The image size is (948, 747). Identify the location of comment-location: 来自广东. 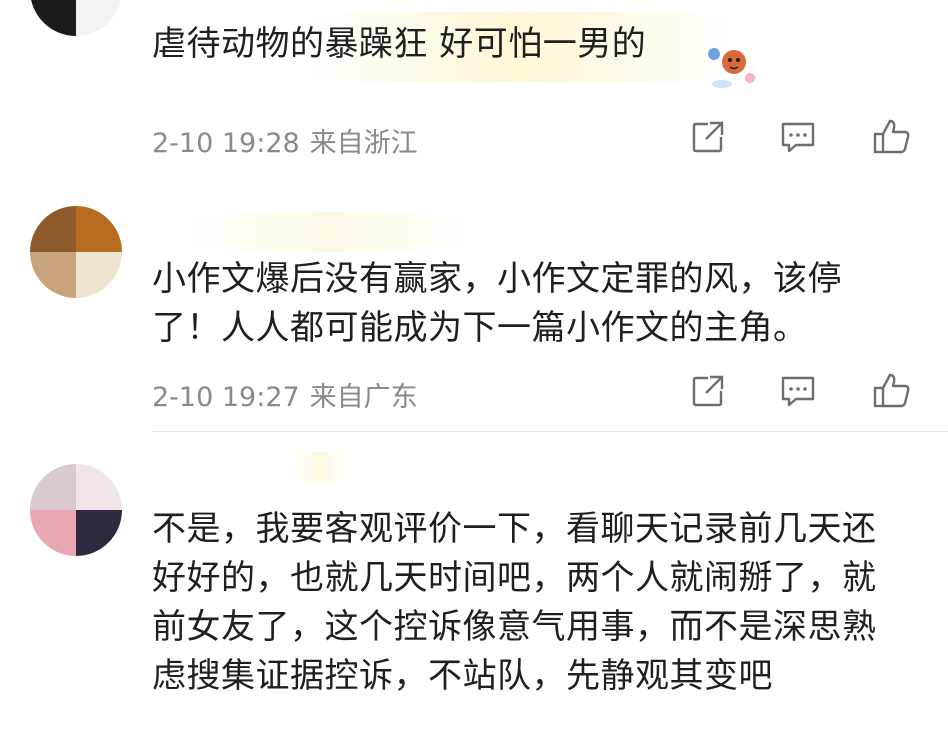
(363, 397).